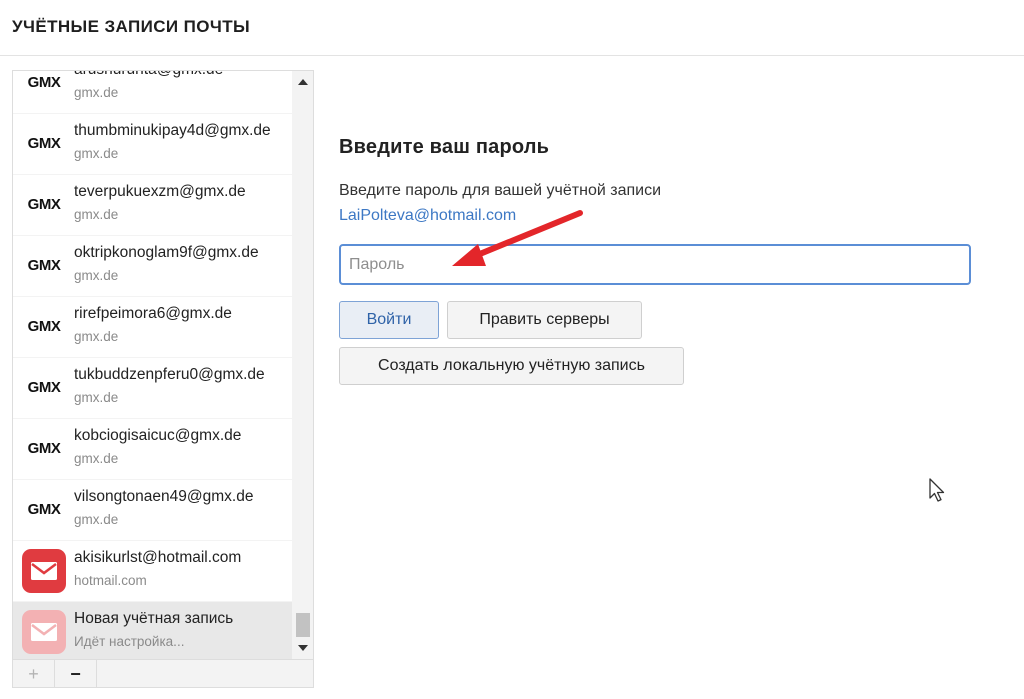  I want to click on account-email-address: LaiPolteva@hotmail.com, so click(428, 215).